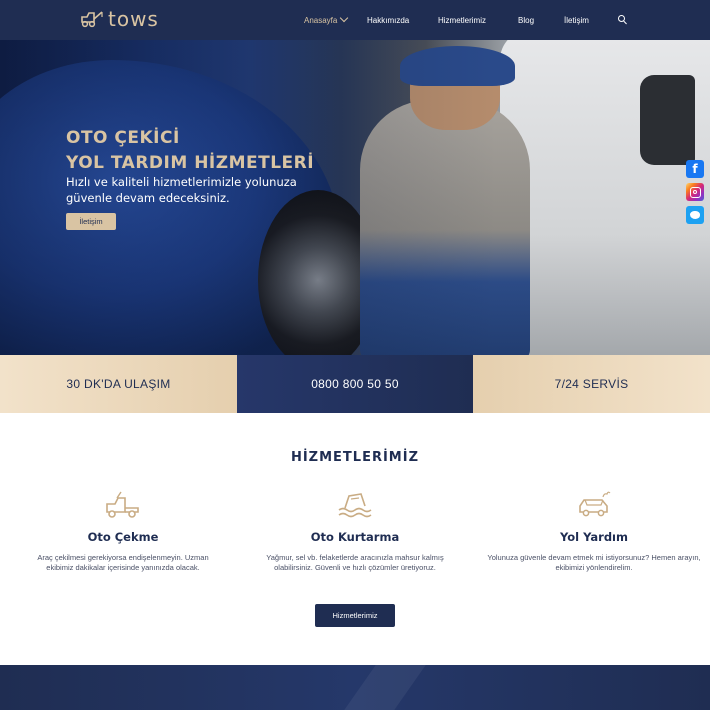 The image size is (710, 710). Describe the element at coordinates (576, 20) in the screenshot. I see `nav-item-iletisim: İletişim` at that location.